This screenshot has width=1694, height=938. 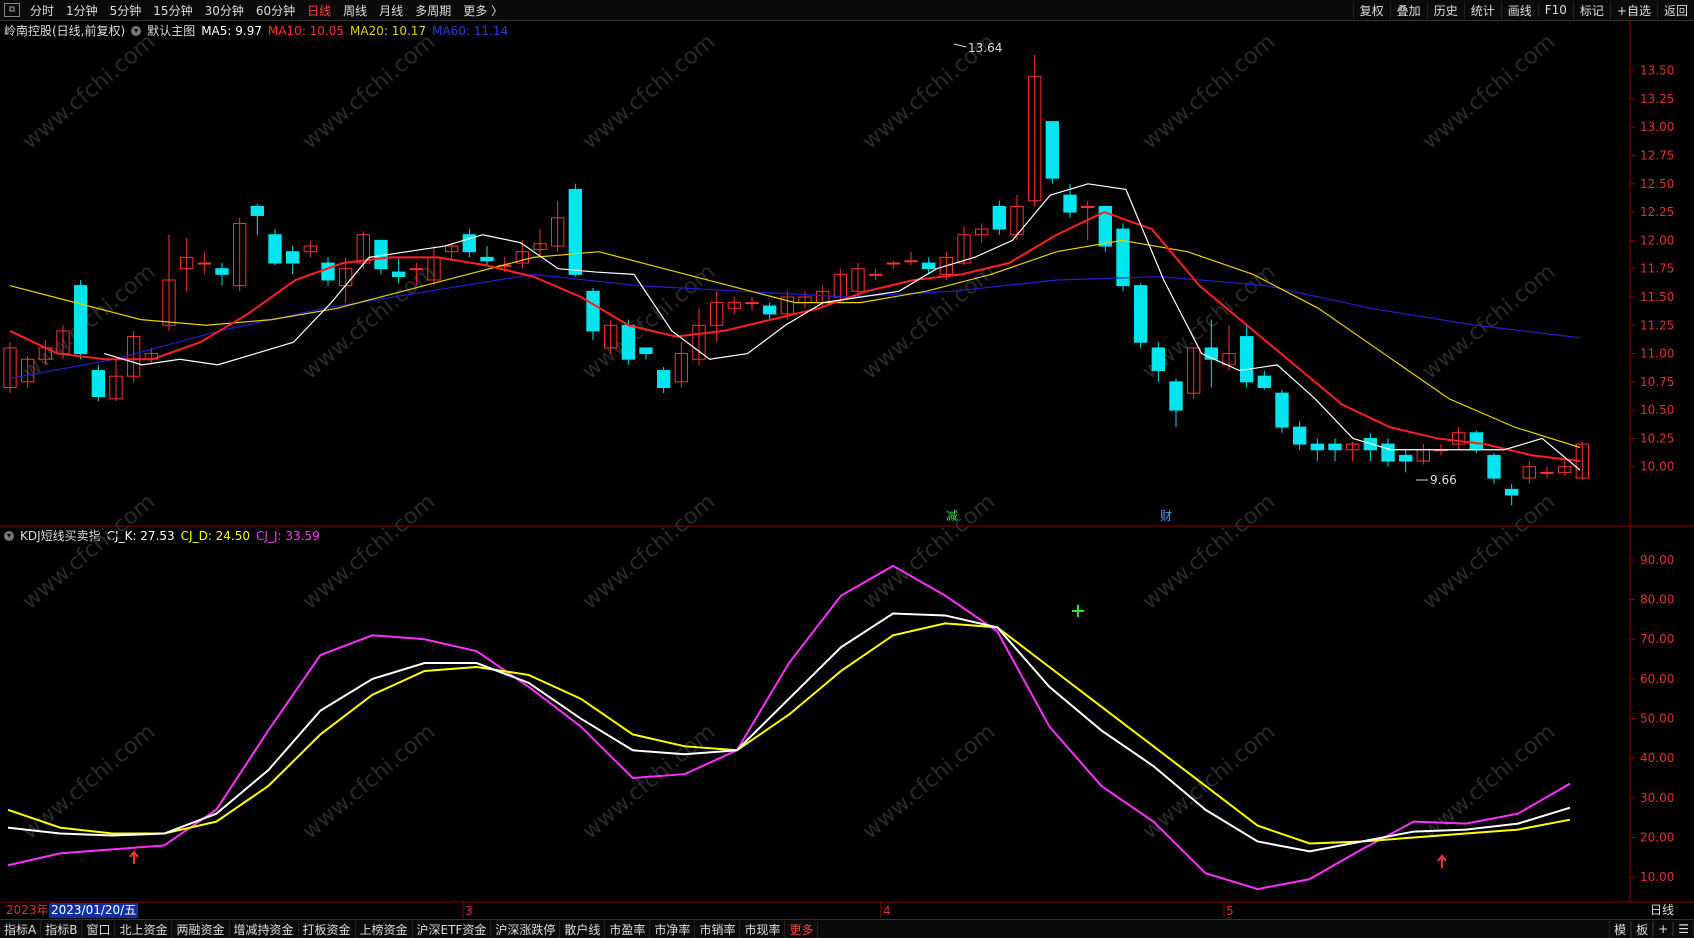 I want to click on high-price-label: 13.64, so click(x=985, y=48).